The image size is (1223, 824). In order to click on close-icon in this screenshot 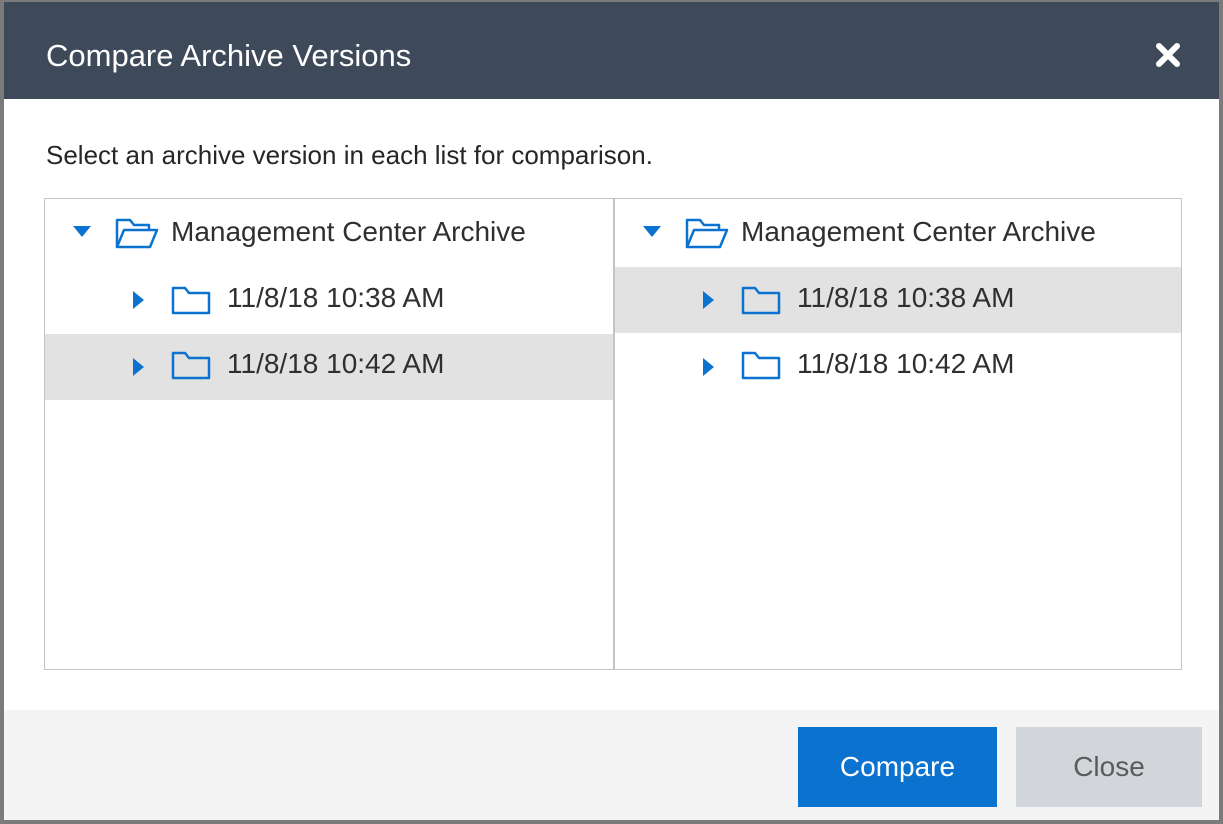, I will do `click(1168, 55)`.